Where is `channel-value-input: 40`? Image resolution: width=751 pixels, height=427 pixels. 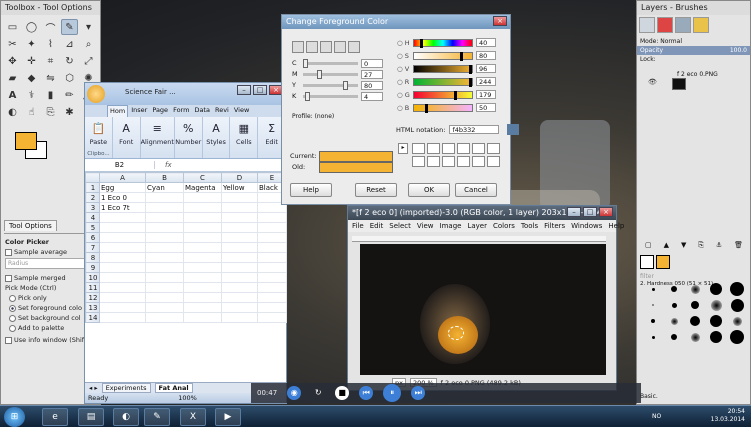 channel-value-input: 40 is located at coordinates (486, 42).